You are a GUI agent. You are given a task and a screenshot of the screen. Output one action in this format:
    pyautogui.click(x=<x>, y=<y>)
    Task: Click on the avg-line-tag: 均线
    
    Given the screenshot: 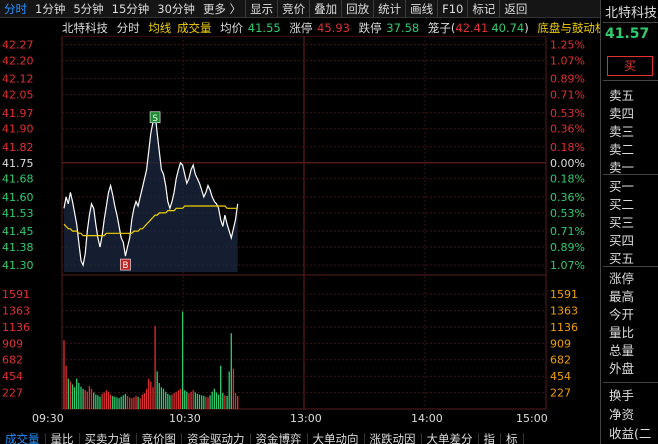 What is the action you would take?
    pyautogui.click(x=159, y=28)
    